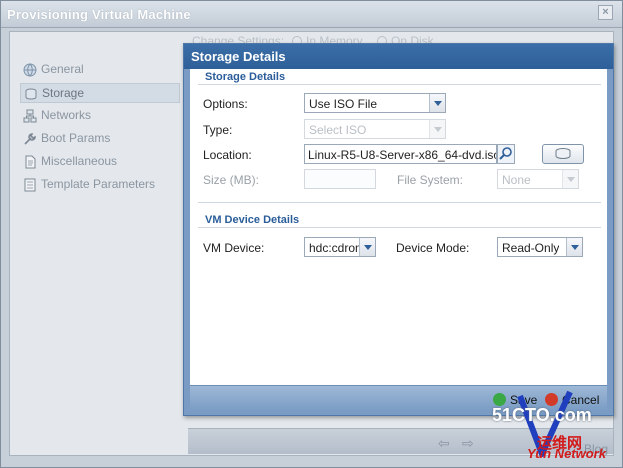 This screenshot has width=623, height=468. Describe the element at coordinates (340, 179) in the screenshot. I see `size-input` at that location.